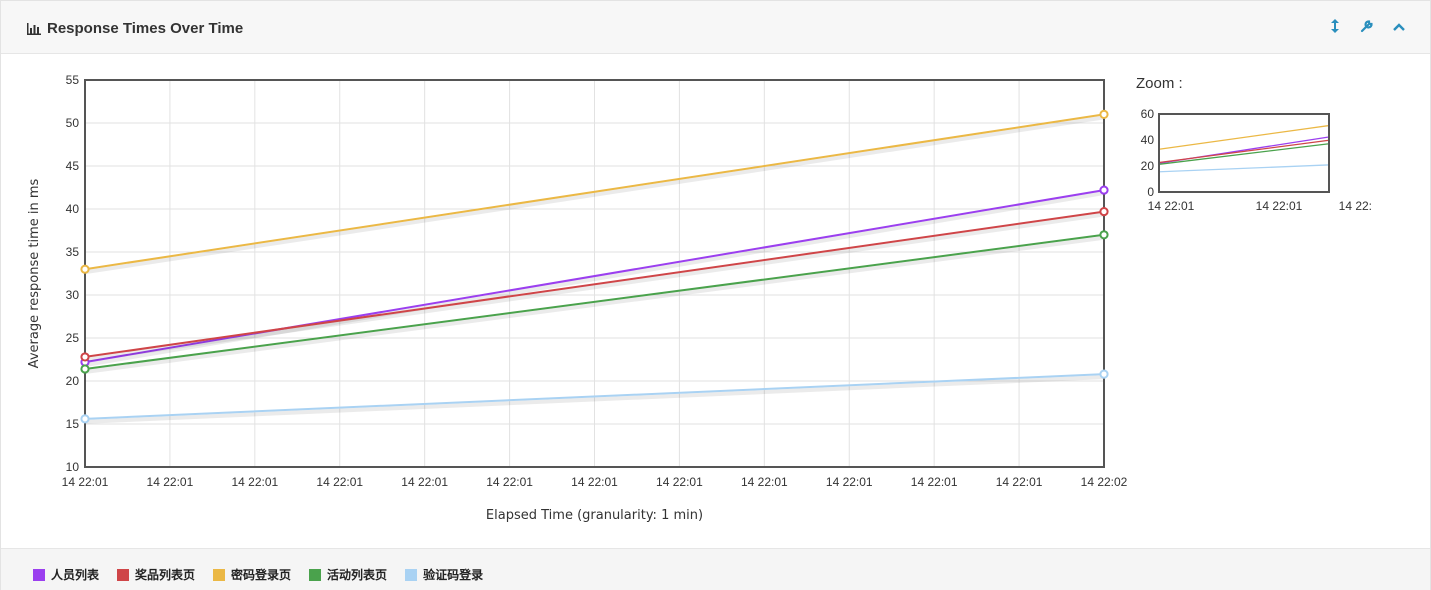 The image size is (1431, 590). I want to click on legend-item: 密码登录页, so click(252, 574).